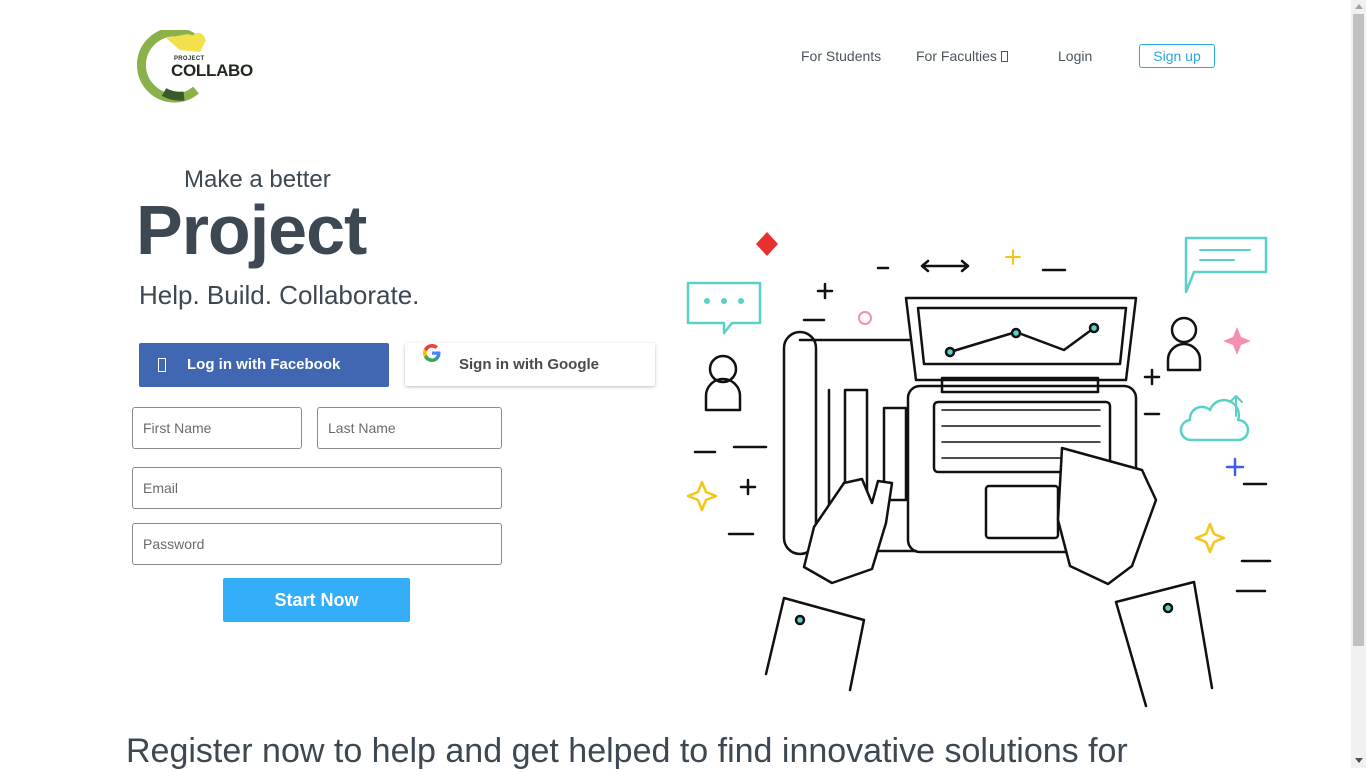  Describe the element at coordinates (1358, 330) in the screenshot. I see `scroll-thumb` at that location.